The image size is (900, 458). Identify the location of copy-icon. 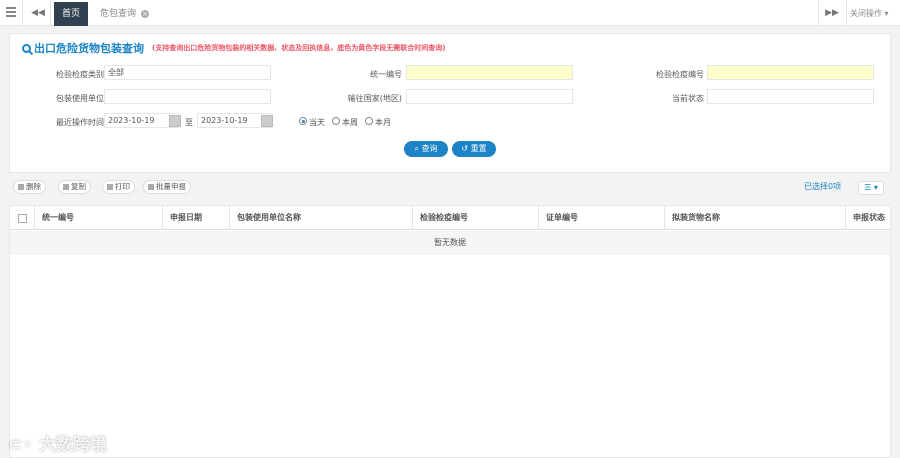
(66, 187).